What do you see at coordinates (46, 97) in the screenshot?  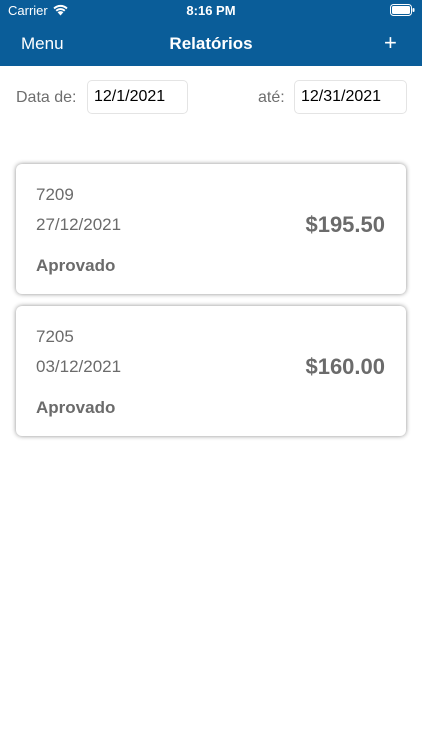 I see `date-from-label: Data de:` at bounding box center [46, 97].